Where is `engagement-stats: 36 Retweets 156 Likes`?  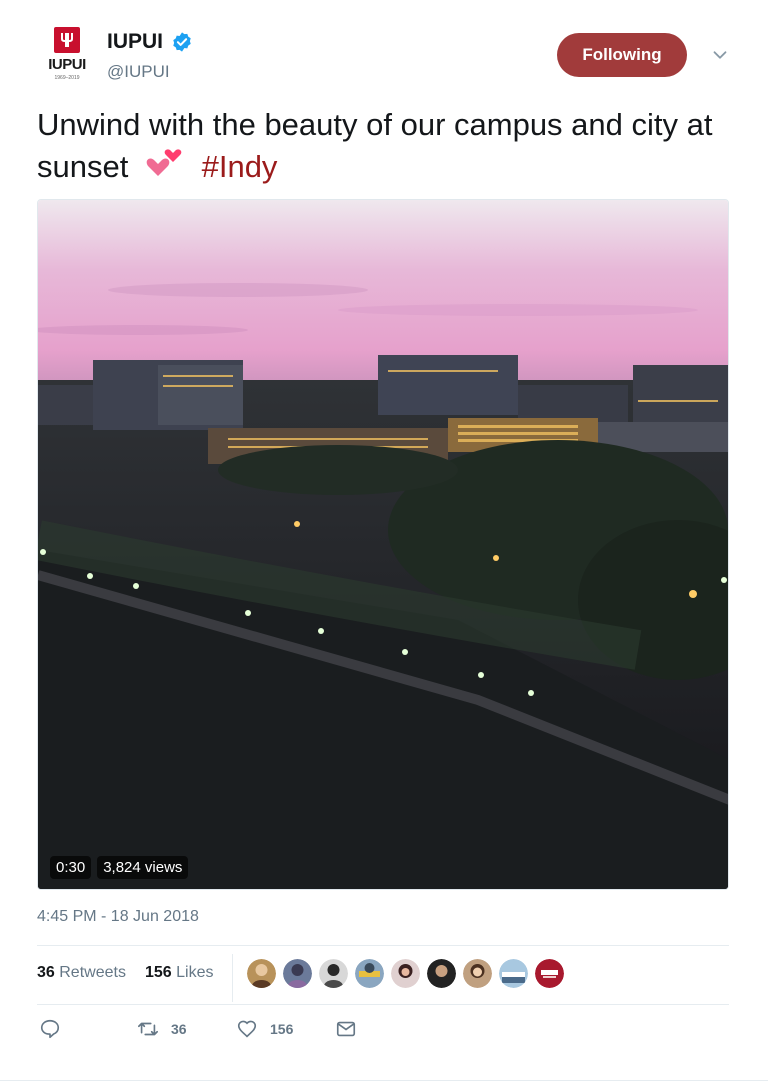
engagement-stats: 36 Retweets 156 Likes is located at coordinates (383, 975).